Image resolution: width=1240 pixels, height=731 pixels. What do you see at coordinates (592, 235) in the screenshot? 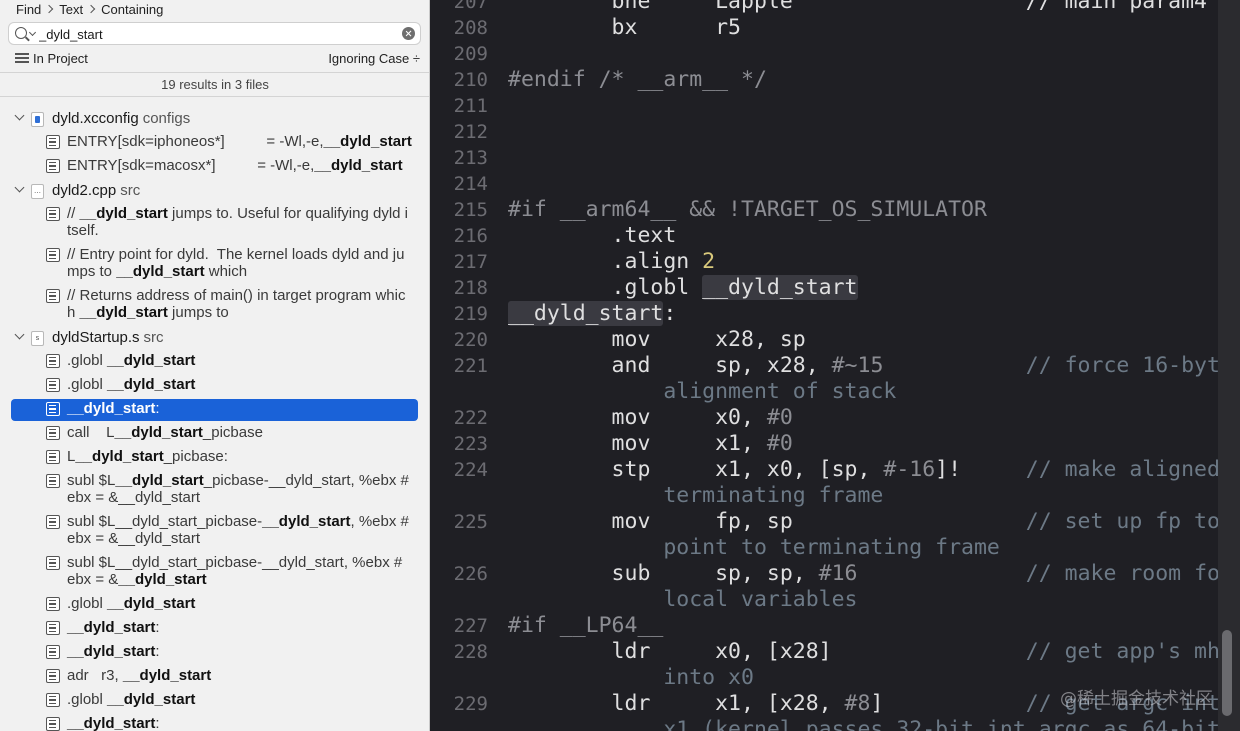
I see `code-line: .text` at bounding box center [592, 235].